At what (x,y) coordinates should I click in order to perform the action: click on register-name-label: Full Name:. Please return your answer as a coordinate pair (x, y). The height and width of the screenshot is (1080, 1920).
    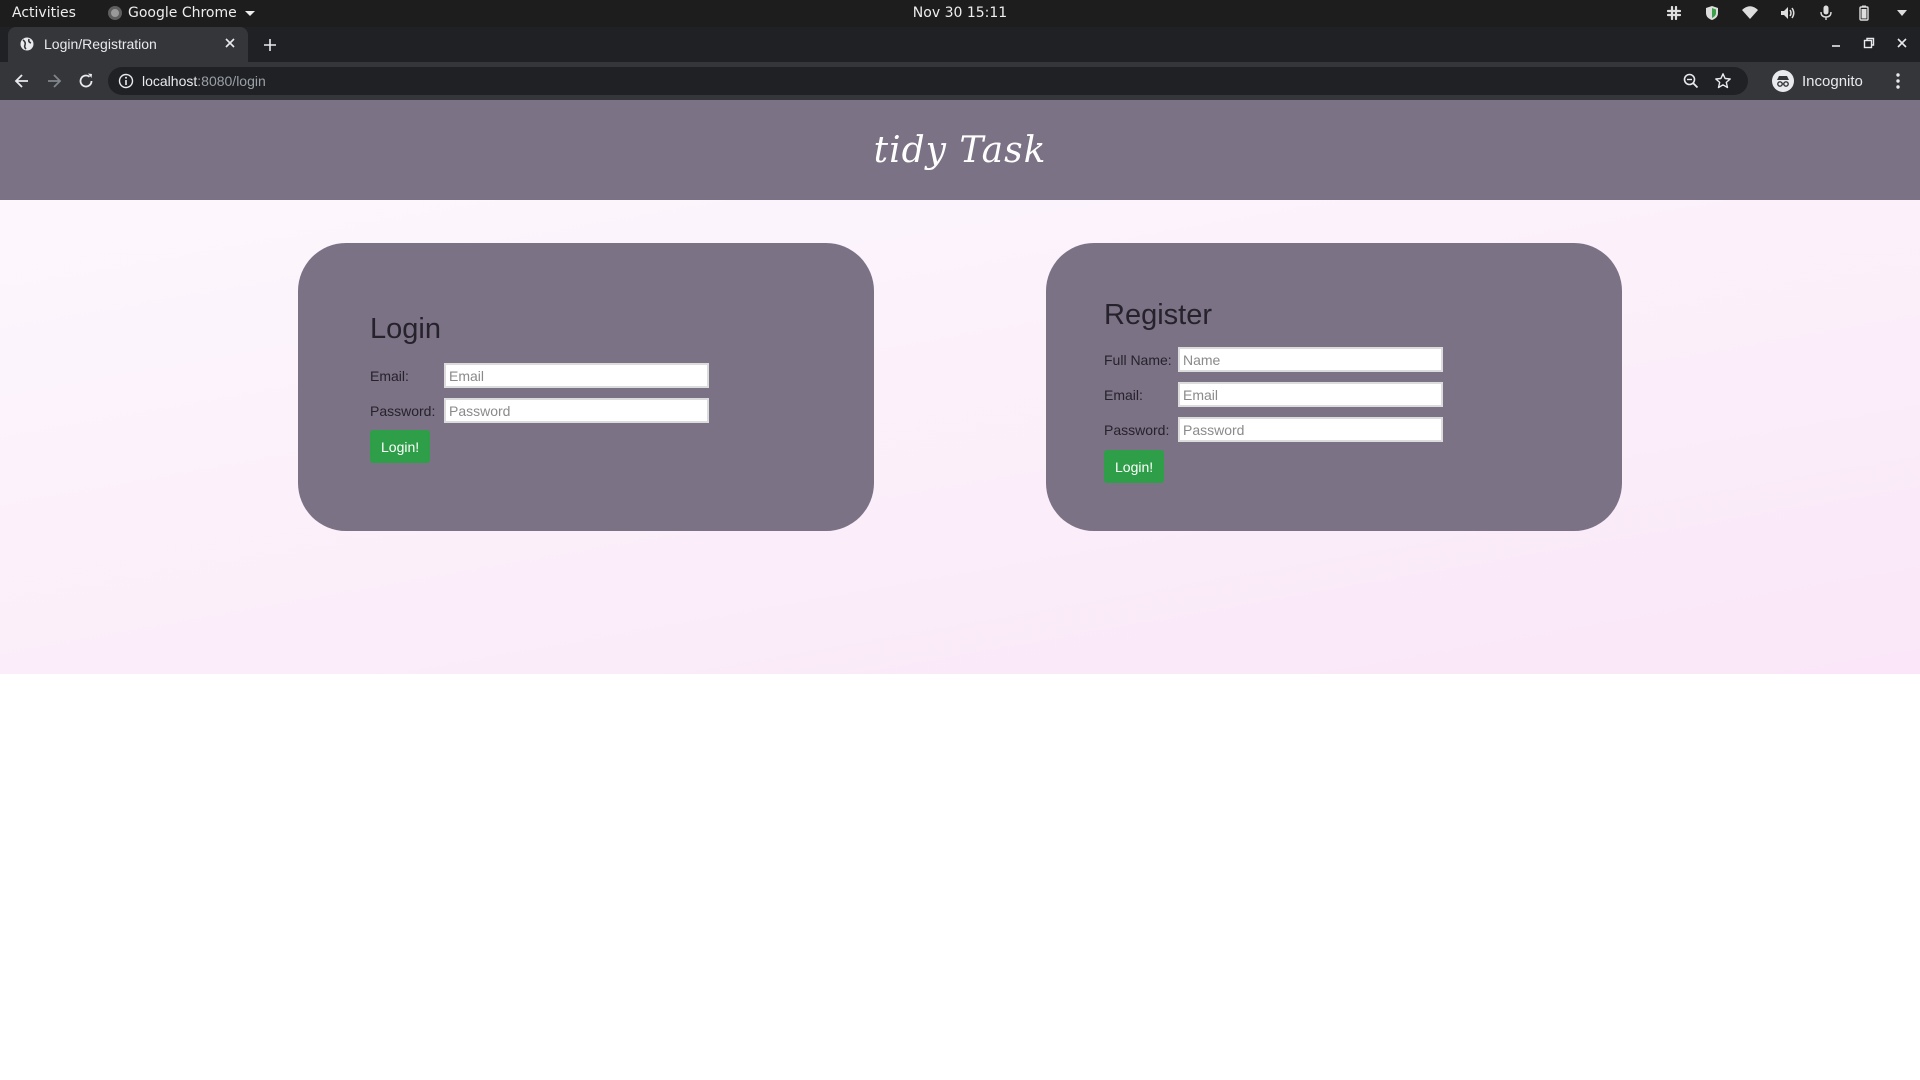
    Looking at the image, I should click on (1138, 359).